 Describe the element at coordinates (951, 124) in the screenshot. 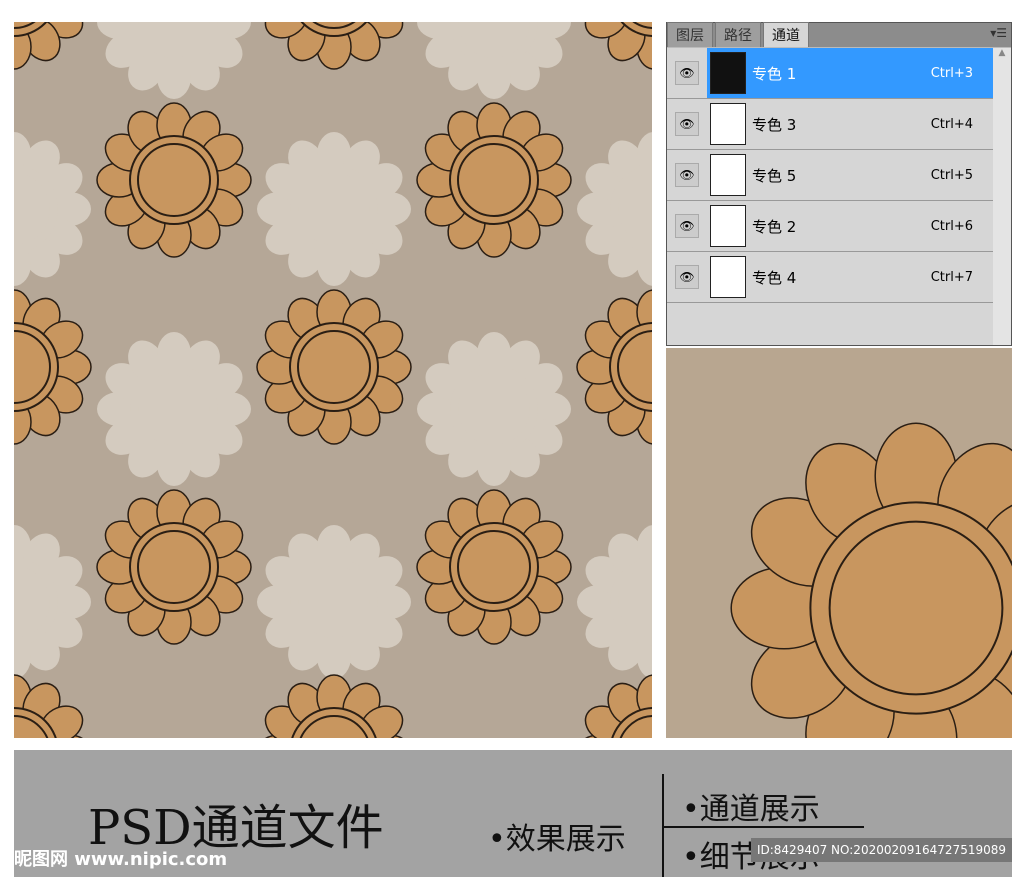

I see `channel-shortcut: Ctrl+4` at that location.